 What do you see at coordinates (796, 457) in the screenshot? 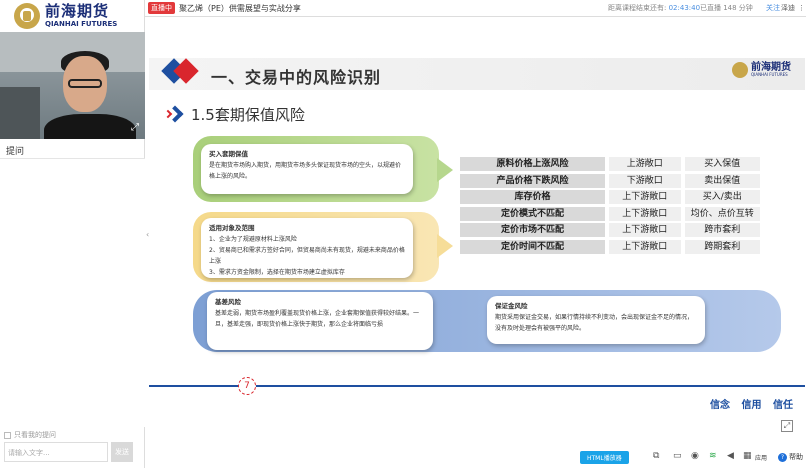
I see `help-label: 帮助` at bounding box center [796, 457].